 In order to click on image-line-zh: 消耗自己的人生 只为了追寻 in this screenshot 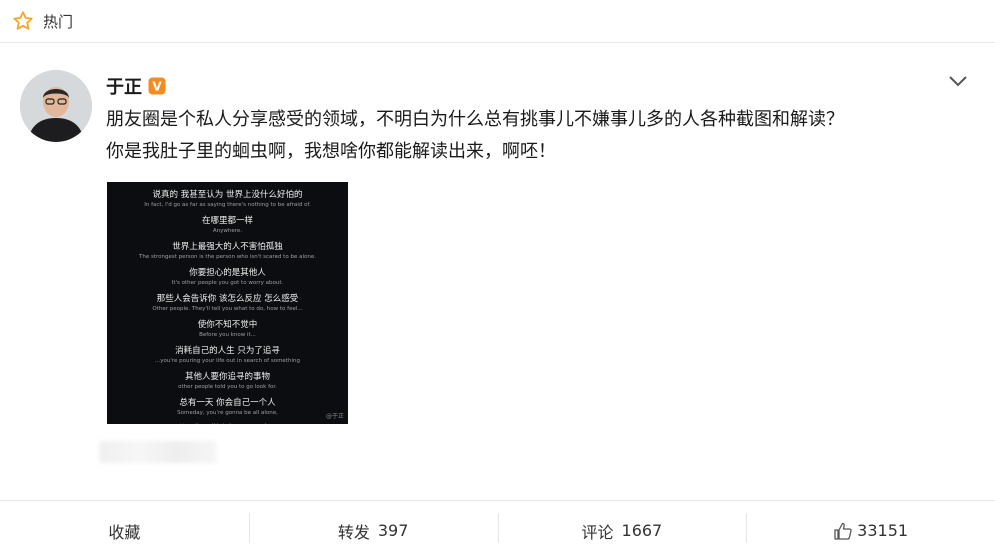, I will do `click(227, 351)`.